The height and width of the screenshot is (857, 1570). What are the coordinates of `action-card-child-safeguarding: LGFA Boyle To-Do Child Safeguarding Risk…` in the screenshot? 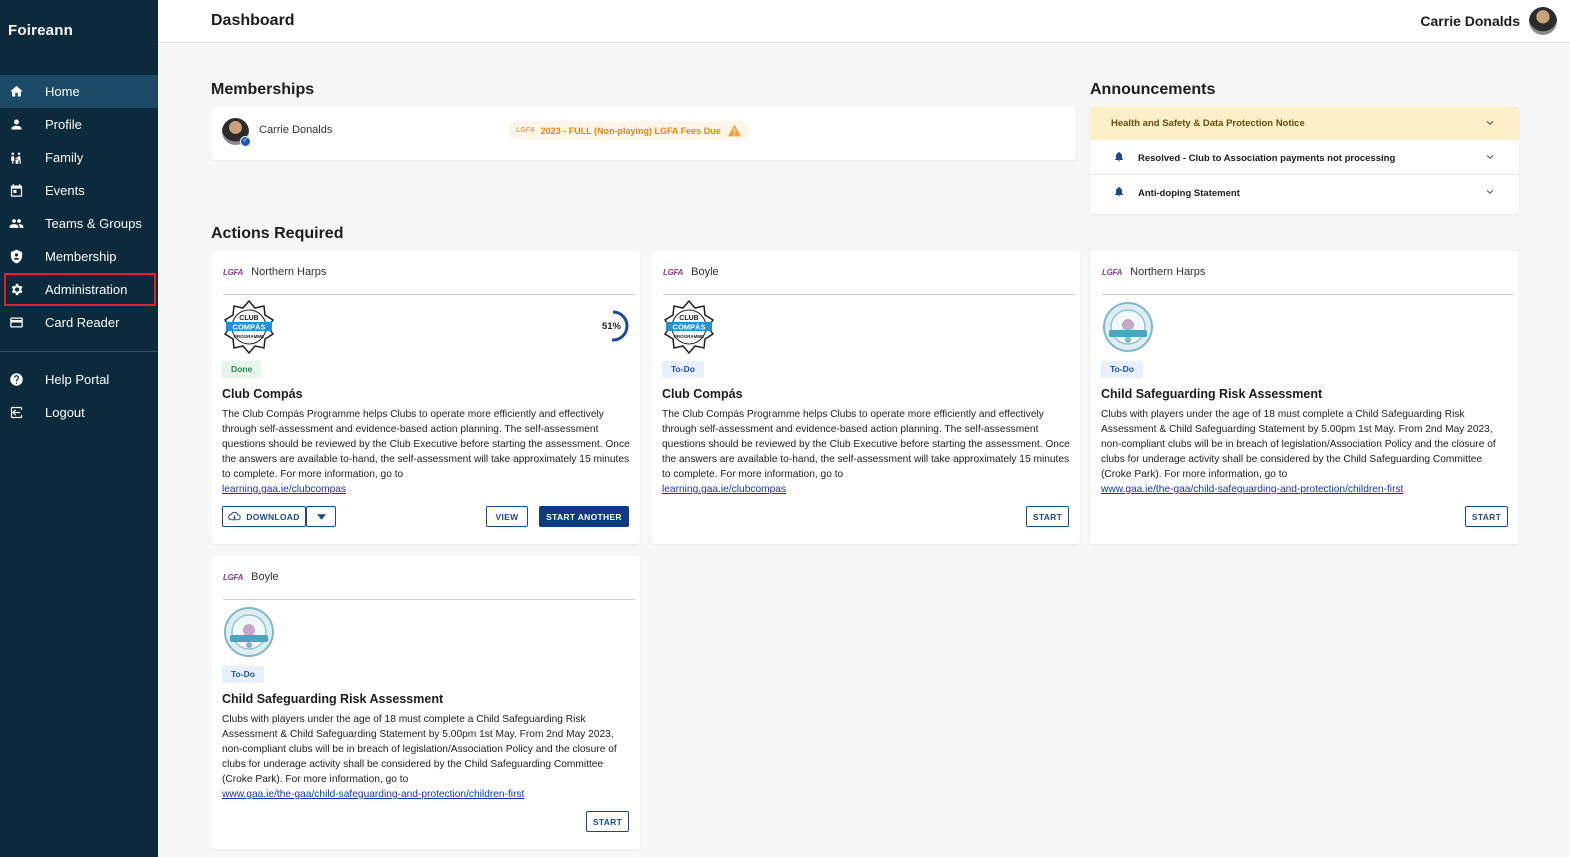 It's located at (425, 702).